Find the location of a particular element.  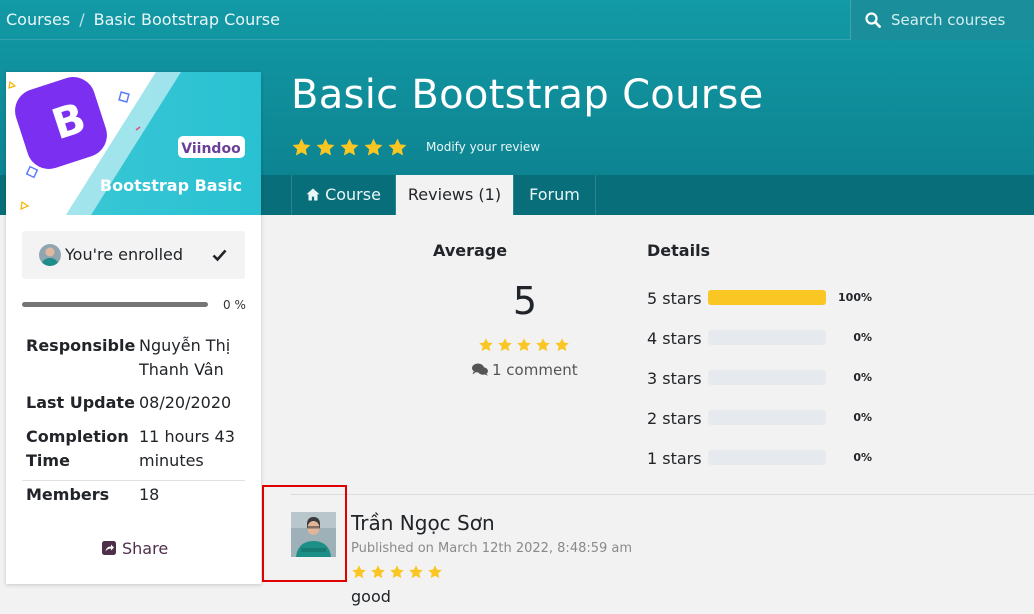

home-icon is located at coordinates (313, 194).